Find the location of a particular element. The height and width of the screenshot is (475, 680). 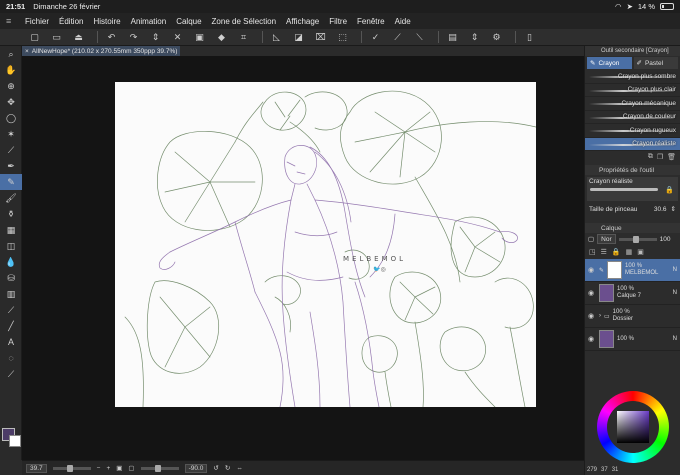

layer-lock-icon: 🔒 is located at coordinates (616, 252).